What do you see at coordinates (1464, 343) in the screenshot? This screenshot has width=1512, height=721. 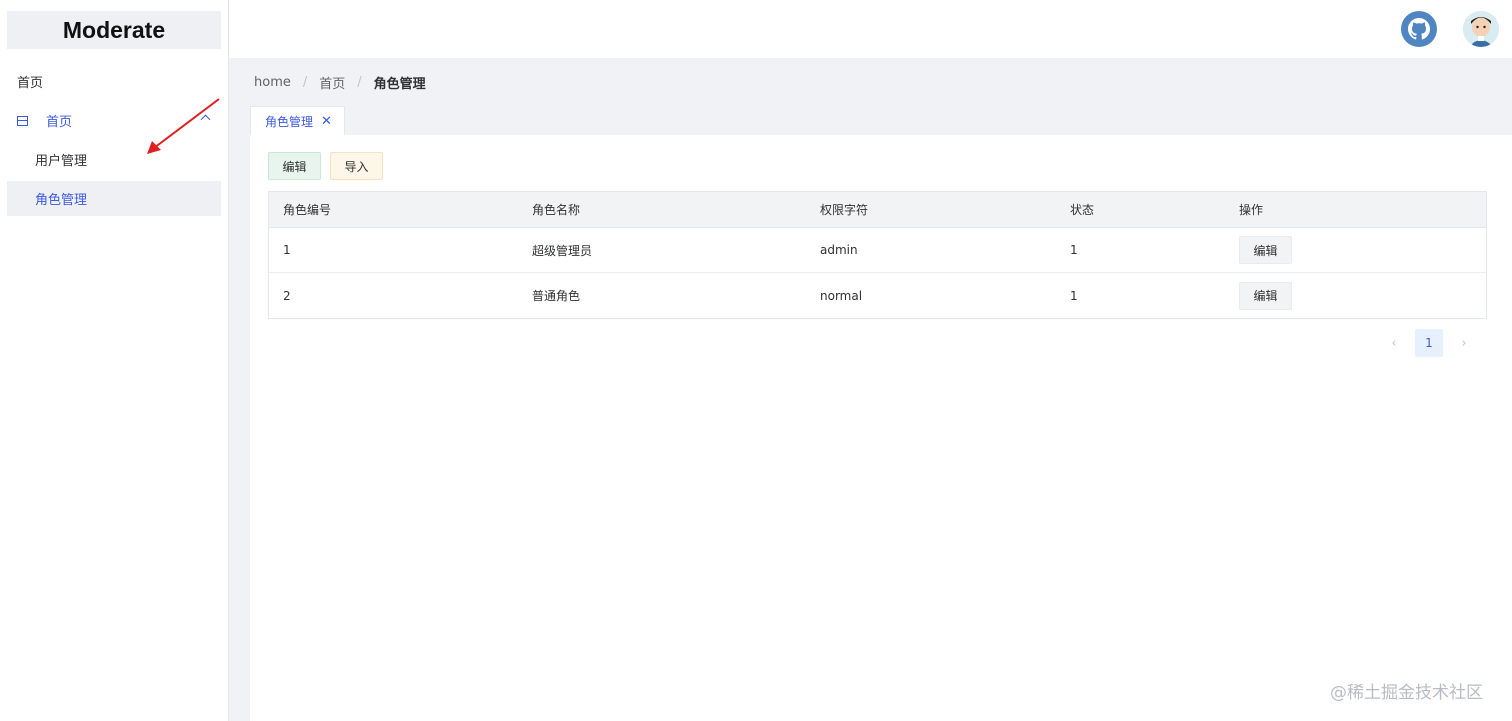 I see `next-page-icon: ›` at bounding box center [1464, 343].